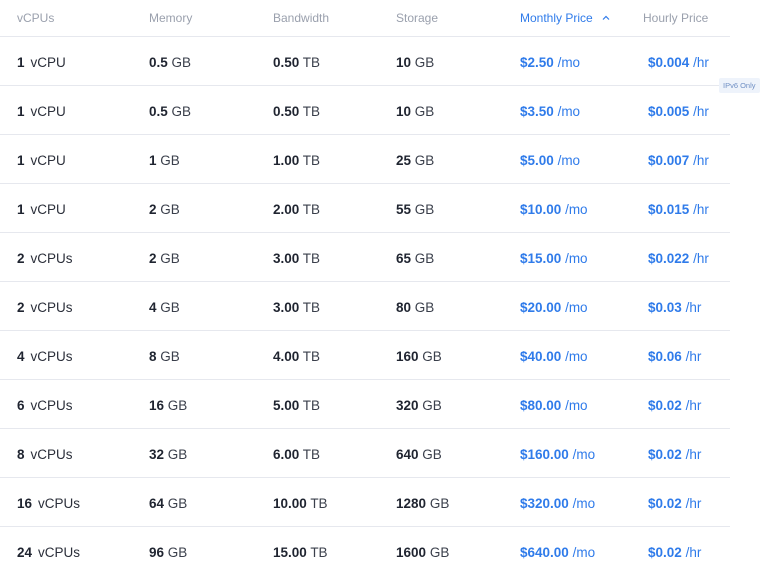 The height and width of the screenshot is (576, 768). I want to click on monthly-price-cell: $10.00 /mo, so click(554, 209).